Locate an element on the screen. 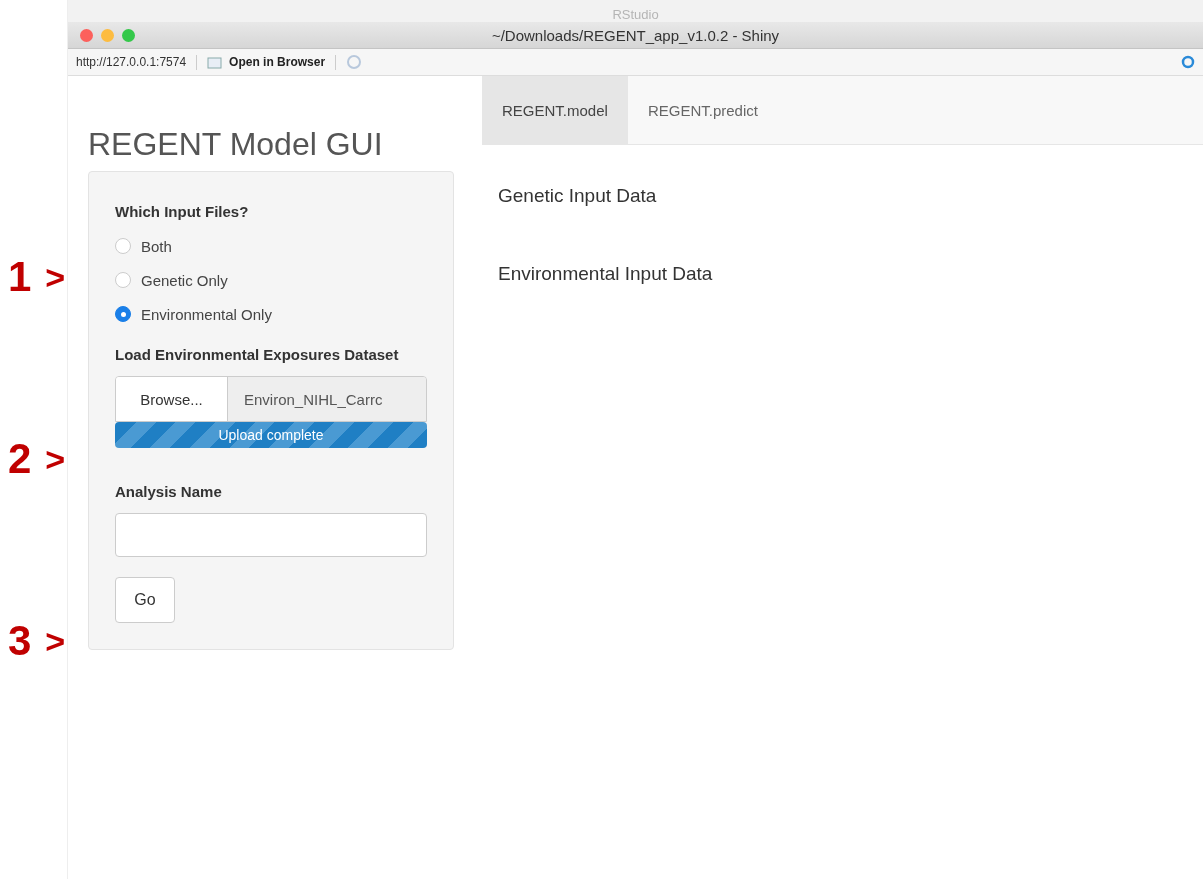 Image resolution: width=1203 pixels, height=879 pixels. field-label: Load Environmental Exposures Dataset is located at coordinates (257, 355).